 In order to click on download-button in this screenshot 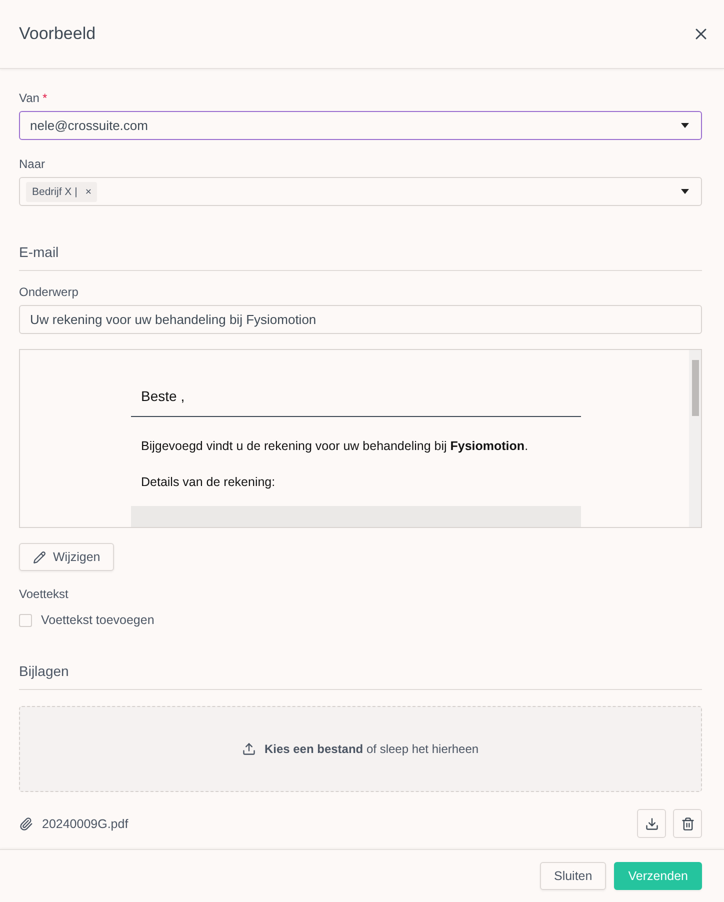, I will do `click(651, 823)`.